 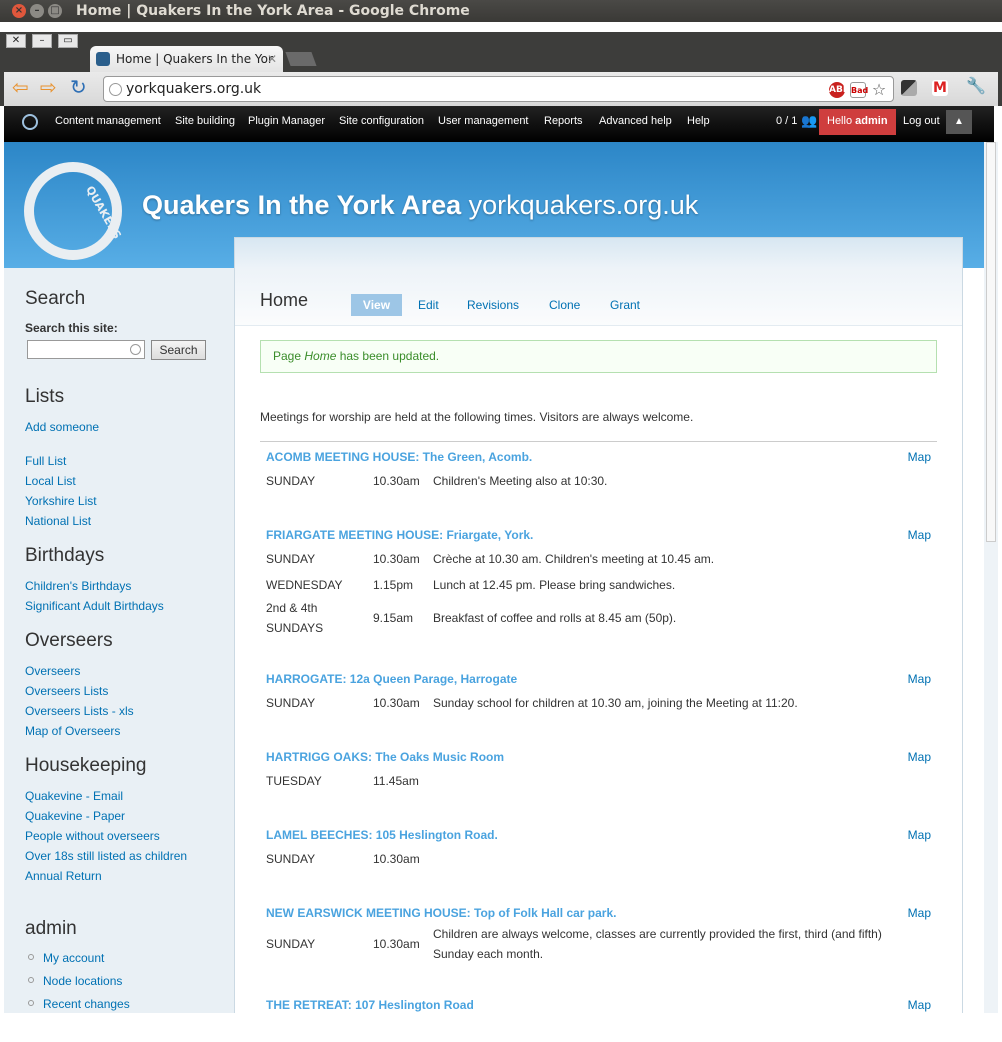 What do you see at coordinates (382, 835) in the screenshot?
I see `meeting-name: LAMEL BEECHES: 105 Heslington Road.` at bounding box center [382, 835].